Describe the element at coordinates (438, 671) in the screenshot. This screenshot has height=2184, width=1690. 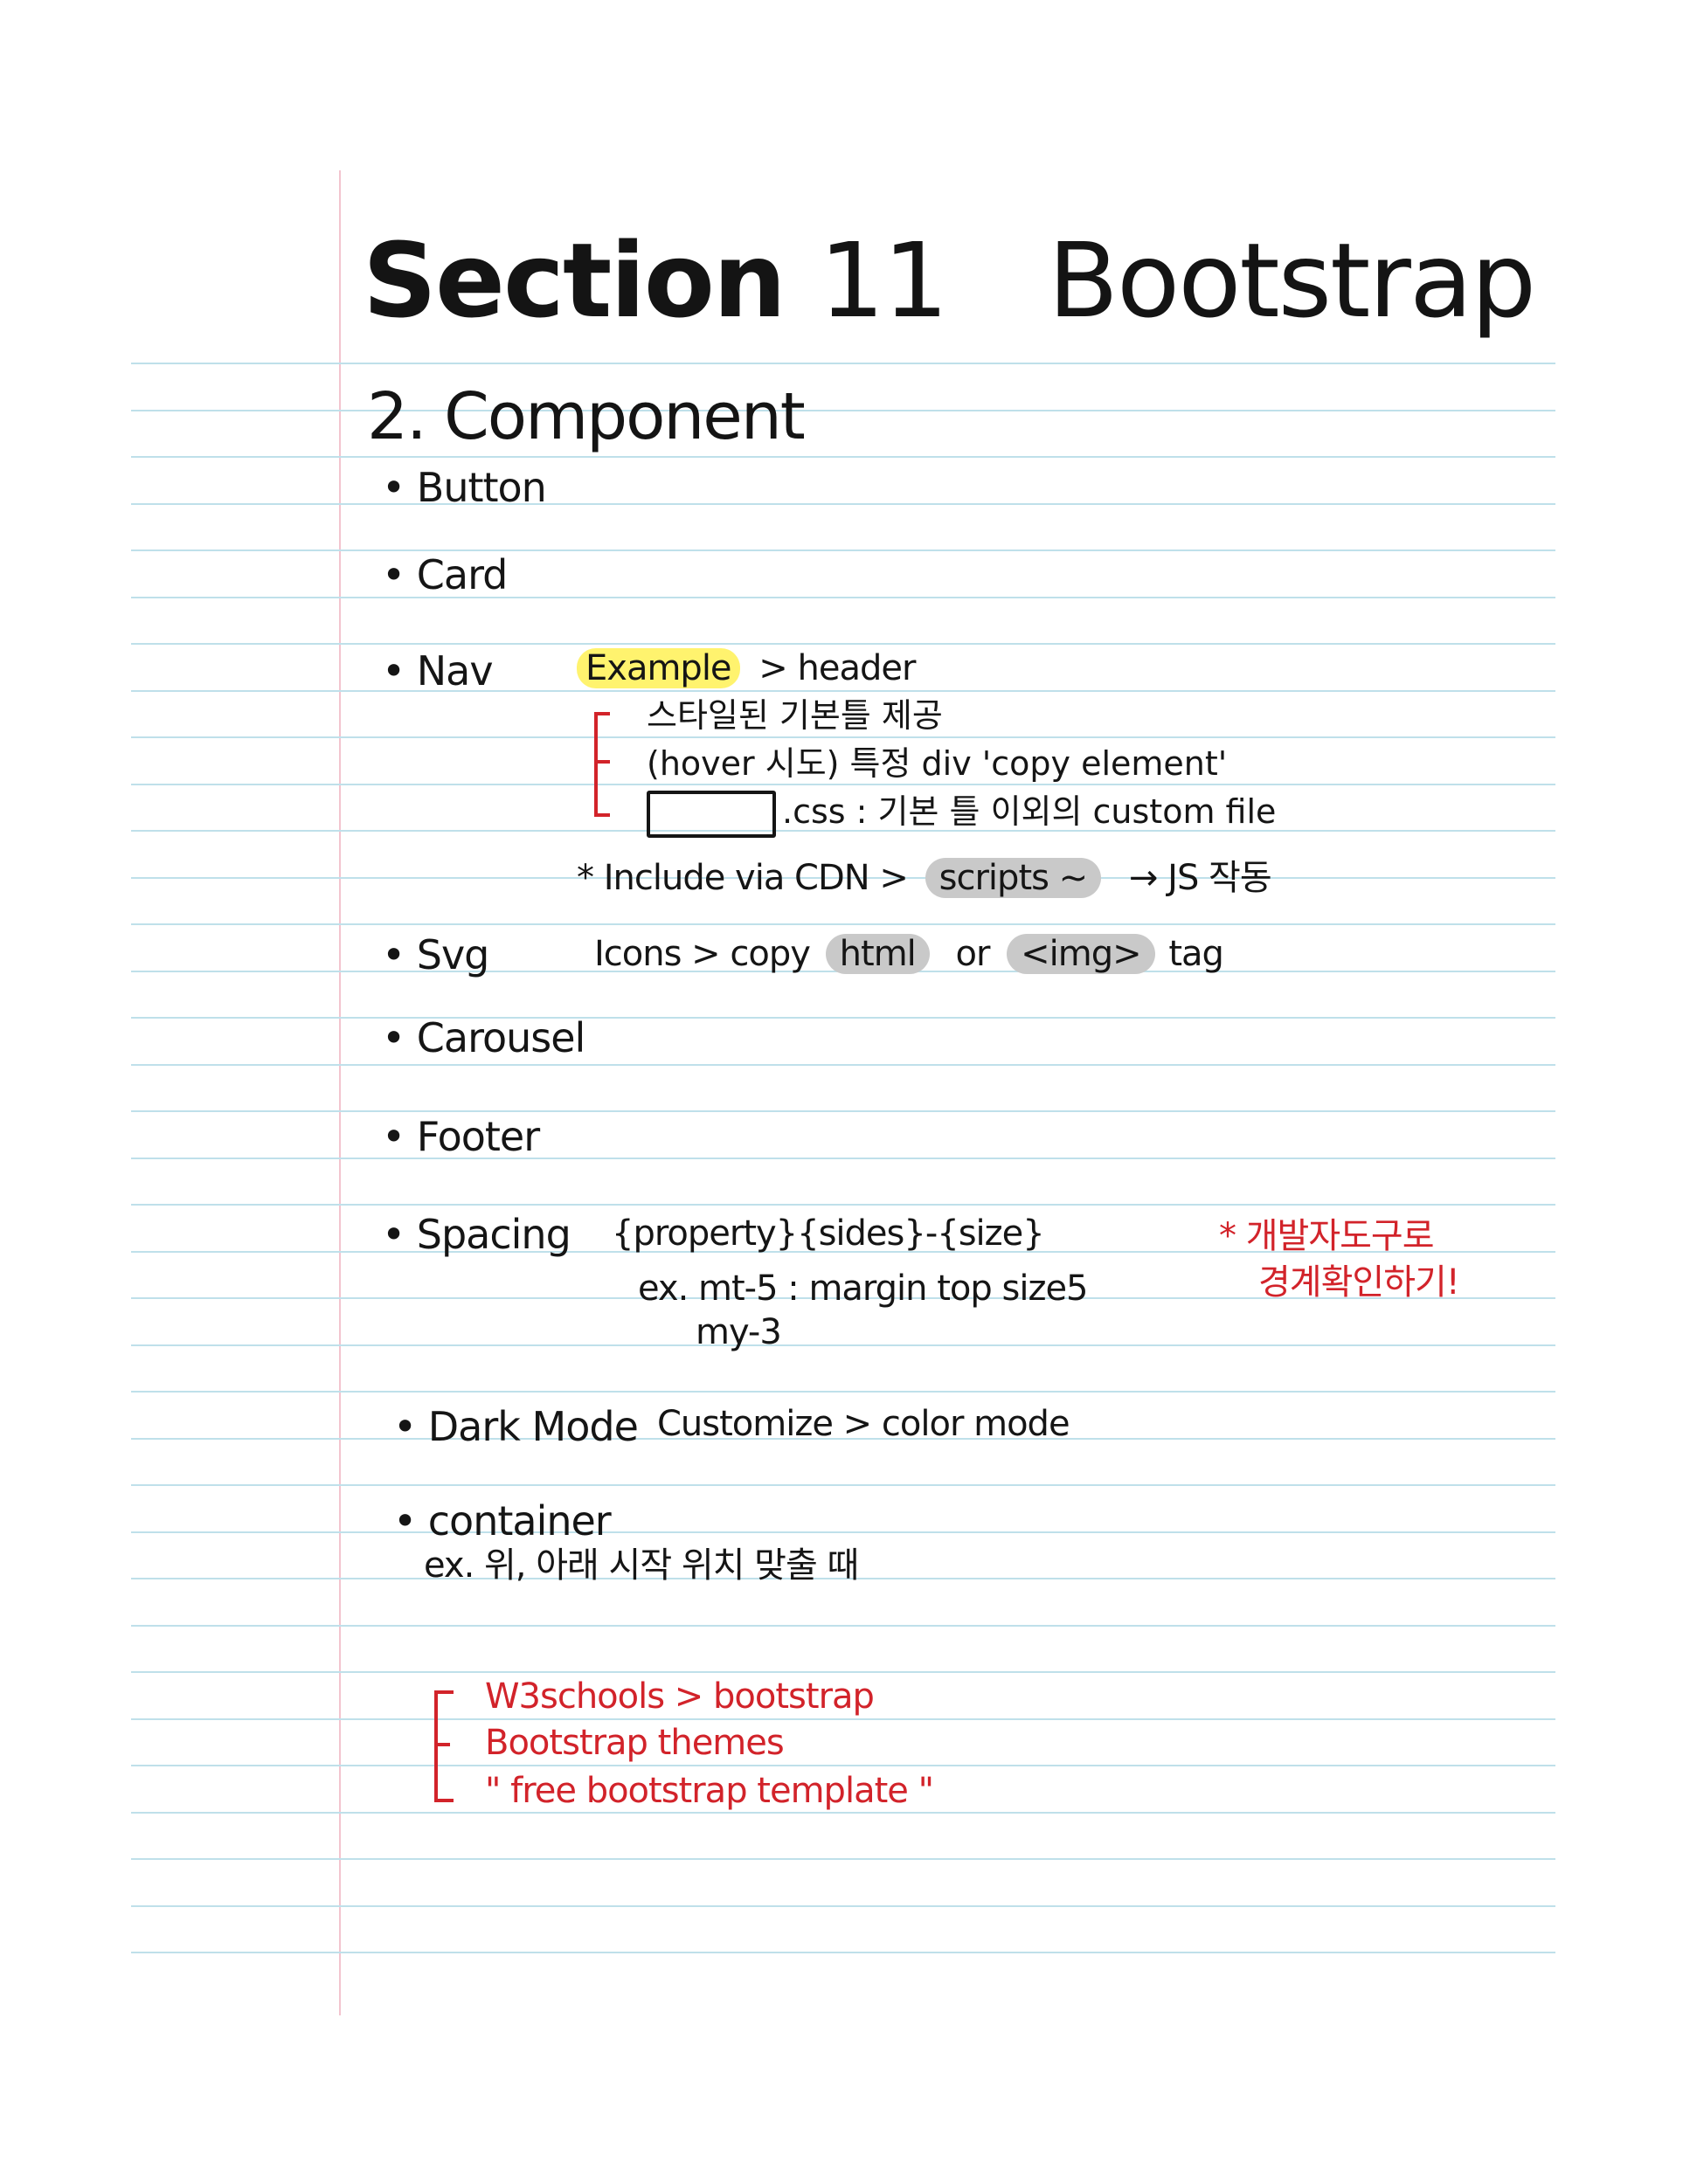
I see `item-nav: • Nav` at that location.